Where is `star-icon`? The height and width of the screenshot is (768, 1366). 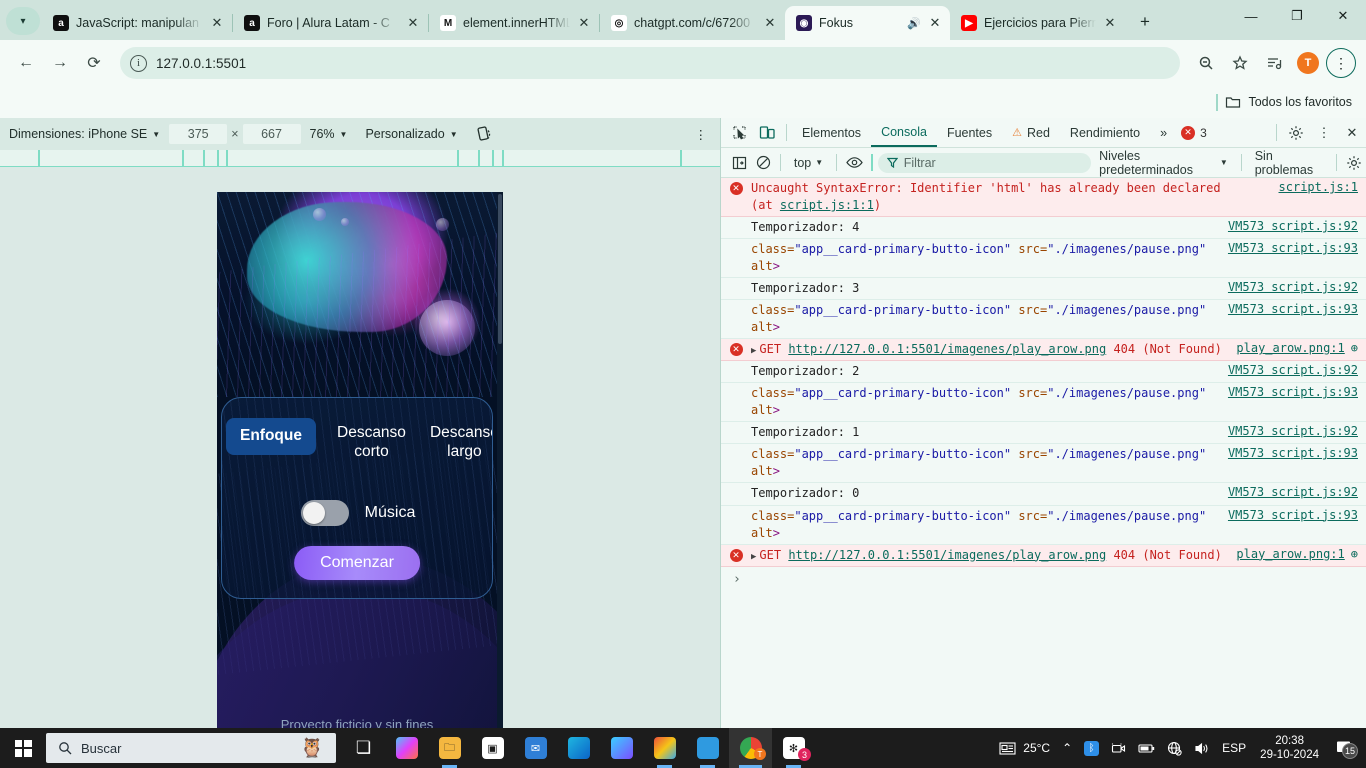 star-icon is located at coordinates (1240, 63).